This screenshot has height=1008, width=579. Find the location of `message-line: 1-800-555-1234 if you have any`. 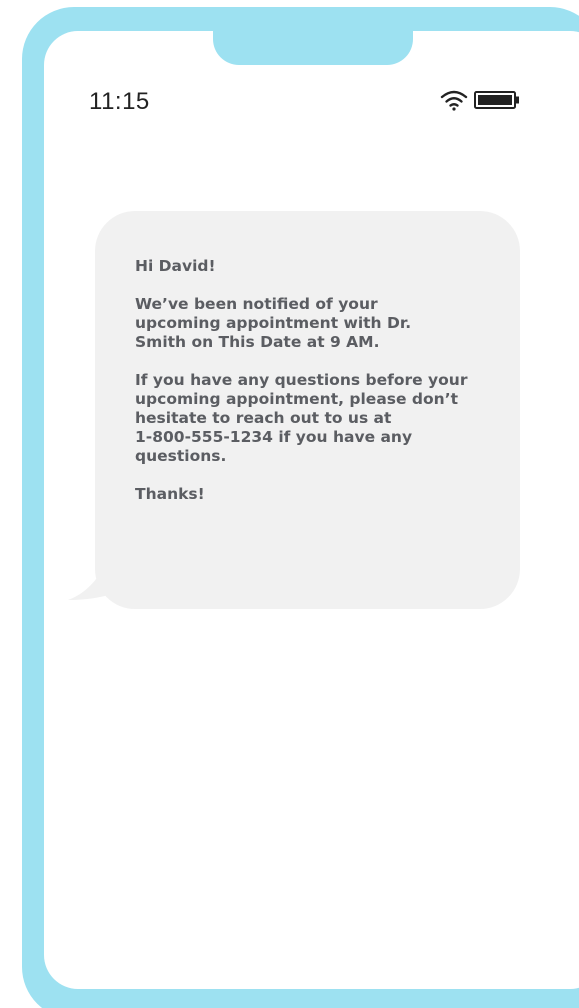

message-line: 1-800-555-1234 if you have any is located at coordinates (274, 437).